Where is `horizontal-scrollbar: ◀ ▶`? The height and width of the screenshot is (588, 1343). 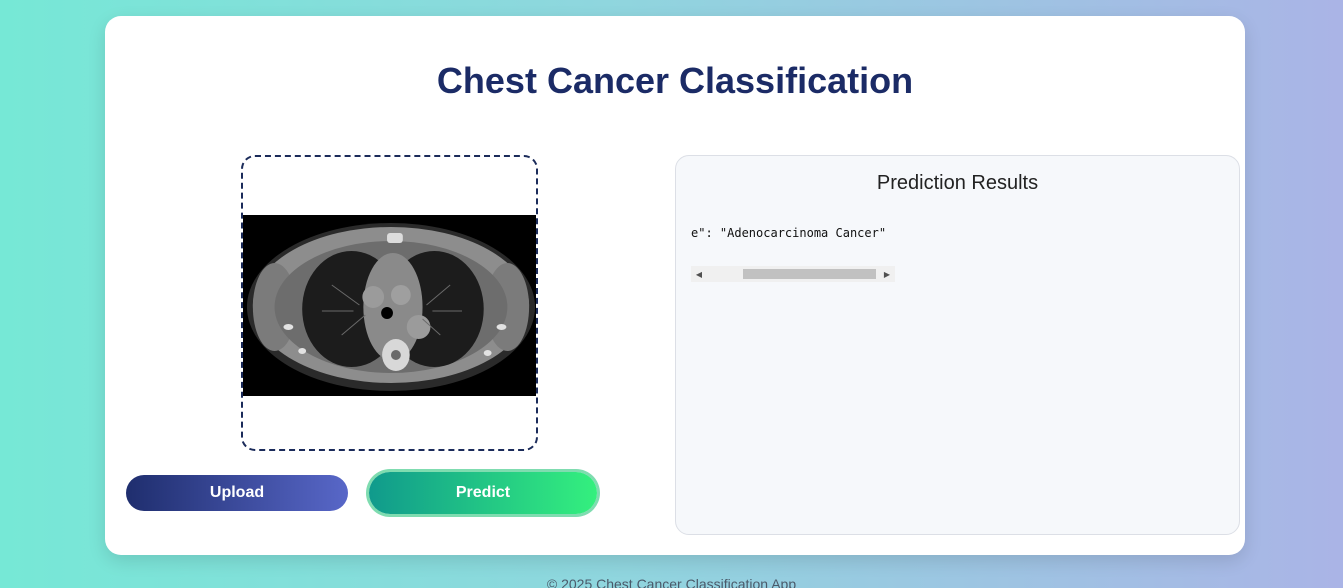 horizontal-scrollbar: ◀ ▶ is located at coordinates (793, 274).